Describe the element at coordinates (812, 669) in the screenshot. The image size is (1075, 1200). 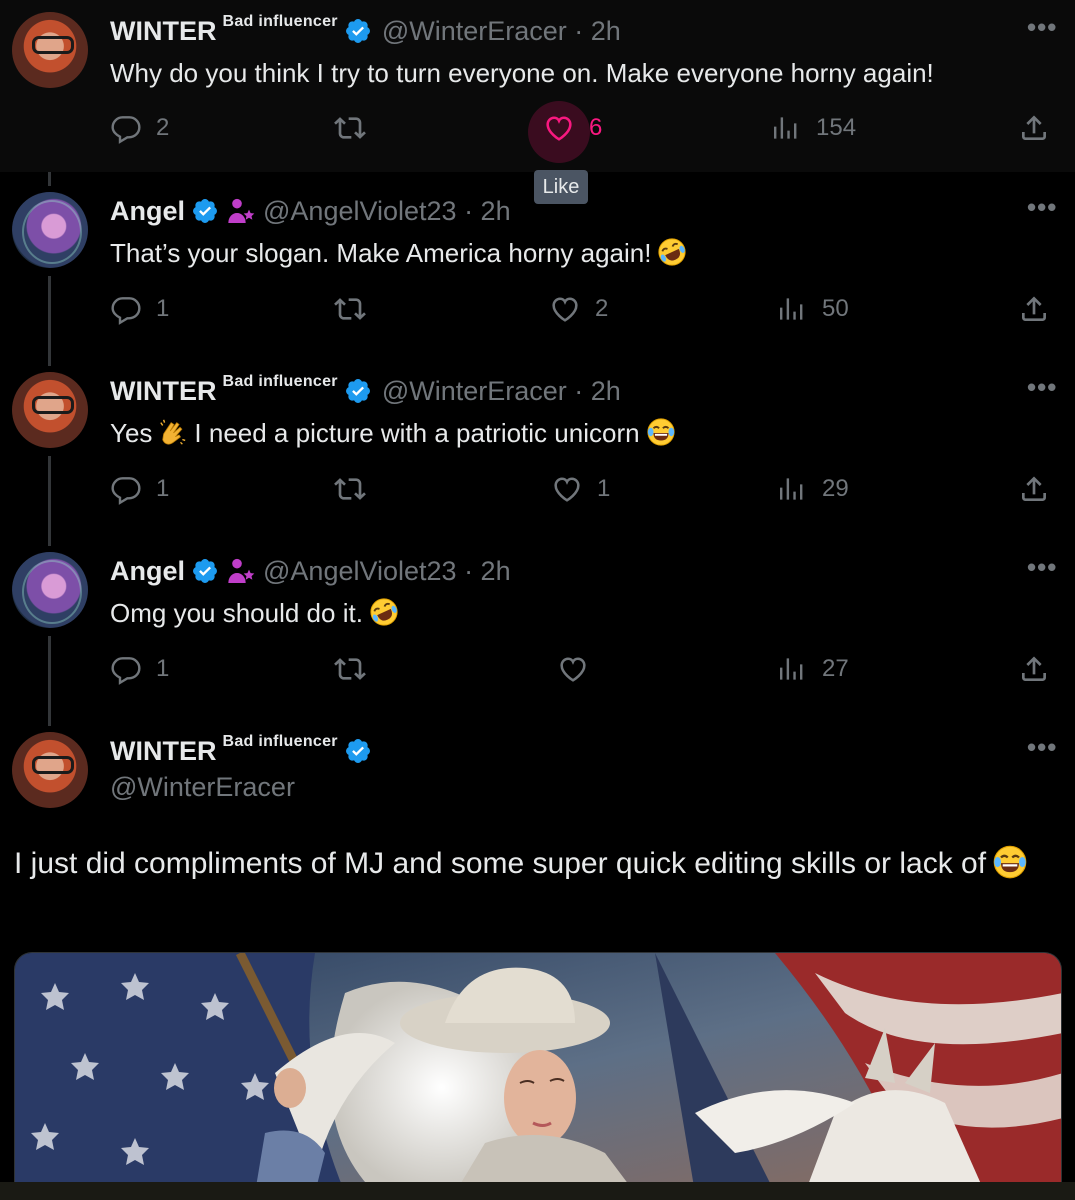
I see `views-button: 27` at that location.